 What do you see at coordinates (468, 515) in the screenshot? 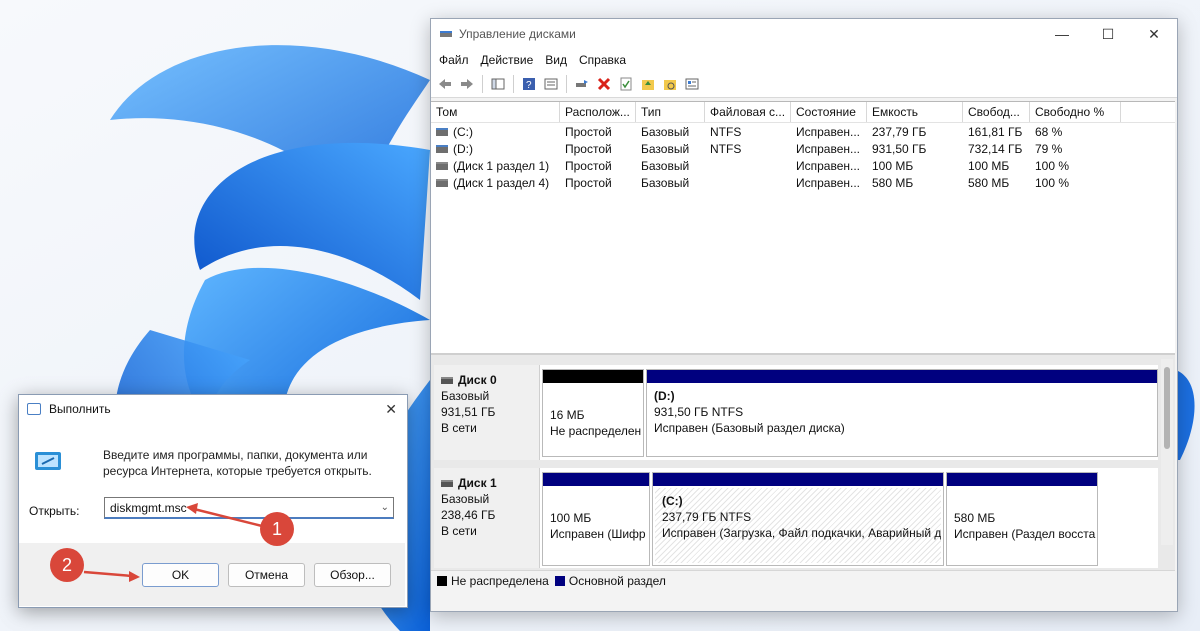
I see `disk-size: 238,46 ГБ` at bounding box center [468, 515].